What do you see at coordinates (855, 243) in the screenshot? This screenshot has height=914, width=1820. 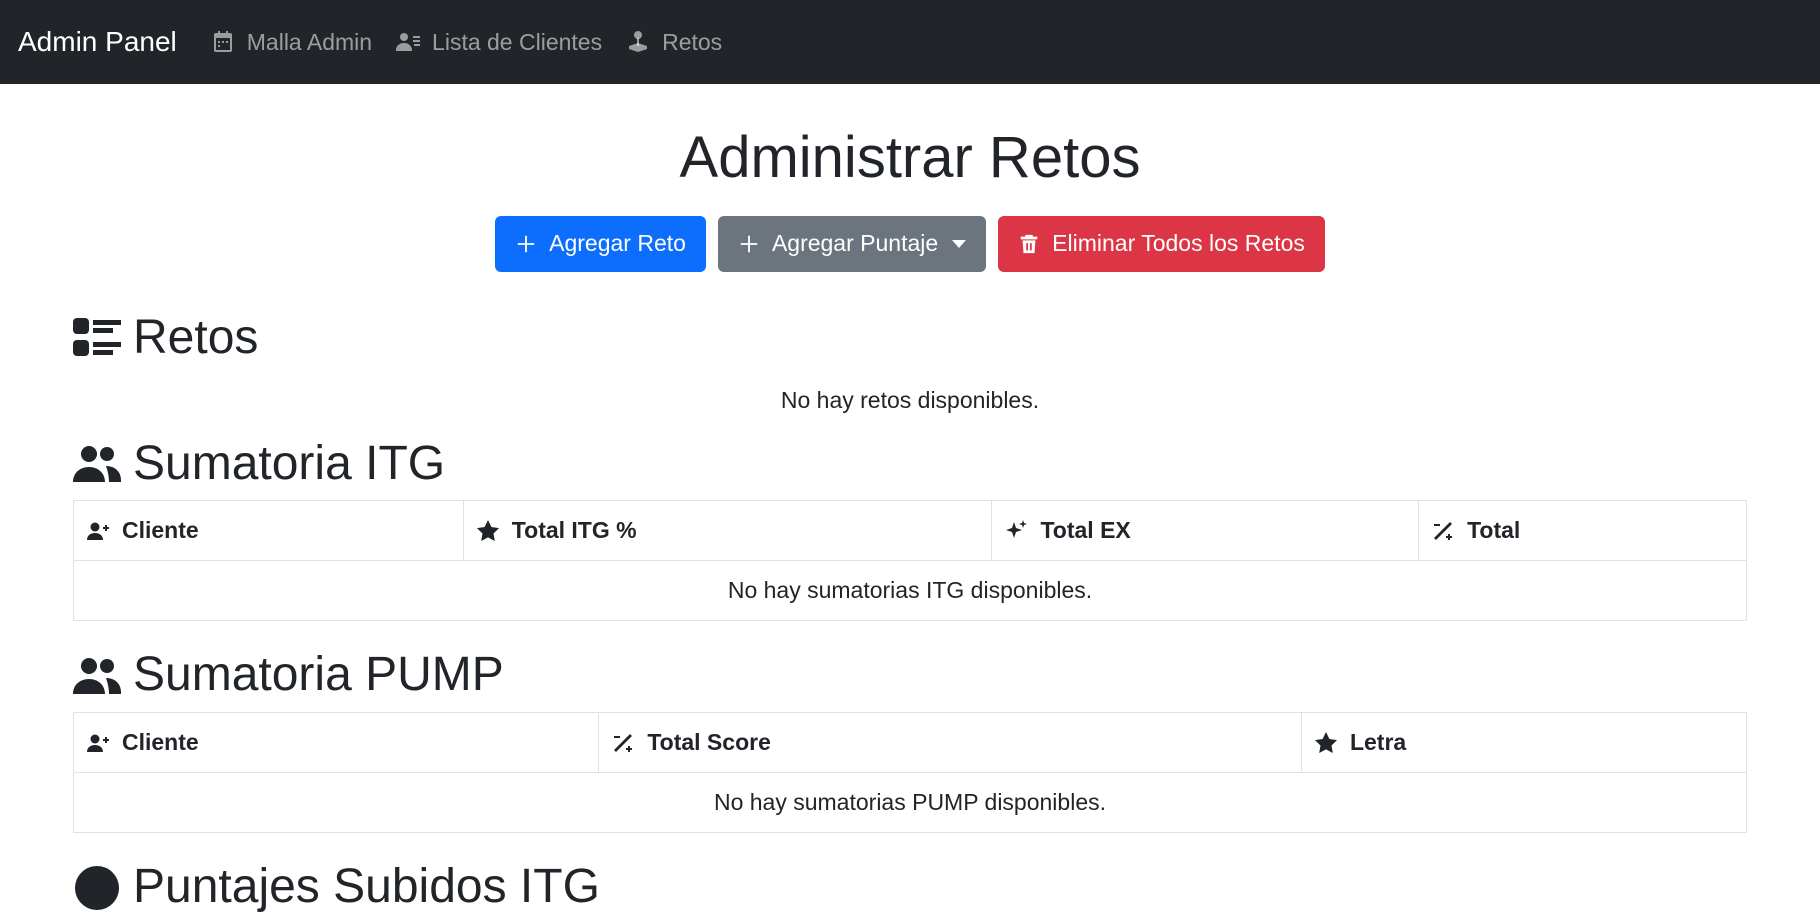 I see `add-score-label: Agregar Puntaje` at bounding box center [855, 243].